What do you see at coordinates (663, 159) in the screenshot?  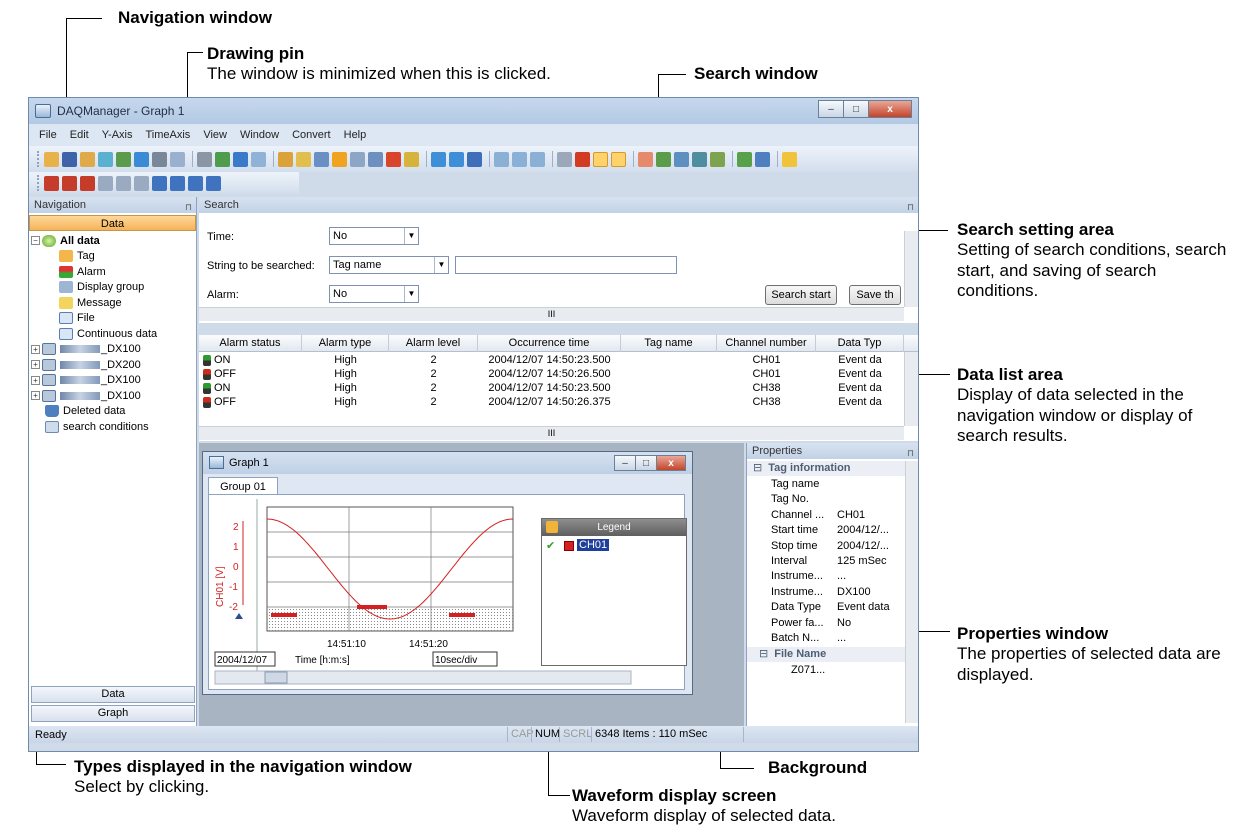 I see `color-icon` at bounding box center [663, 159].